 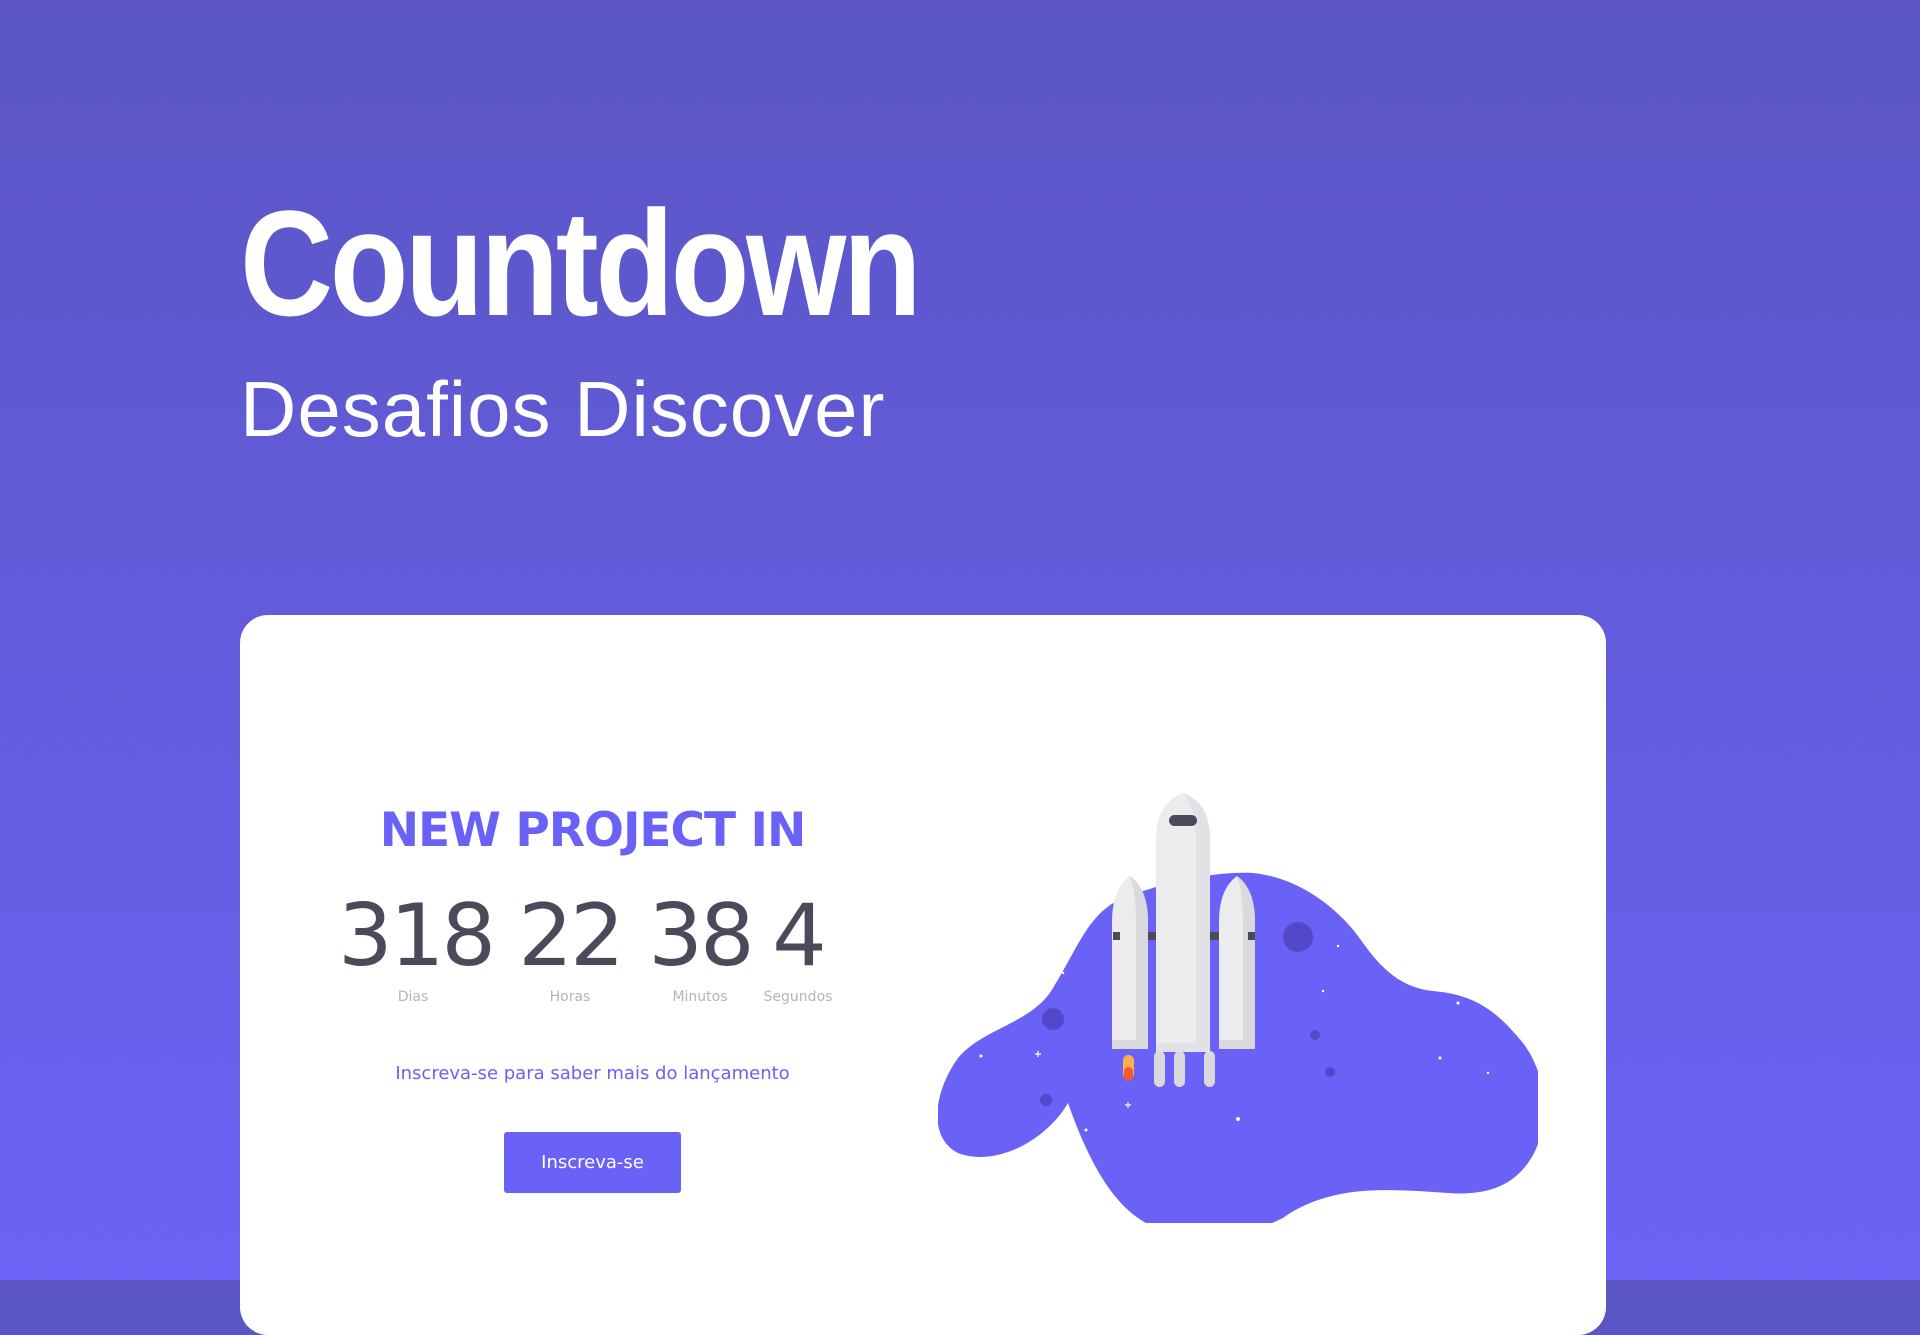 I want to click on rocket-launch-illustration, so click(x=1238, y=1008).